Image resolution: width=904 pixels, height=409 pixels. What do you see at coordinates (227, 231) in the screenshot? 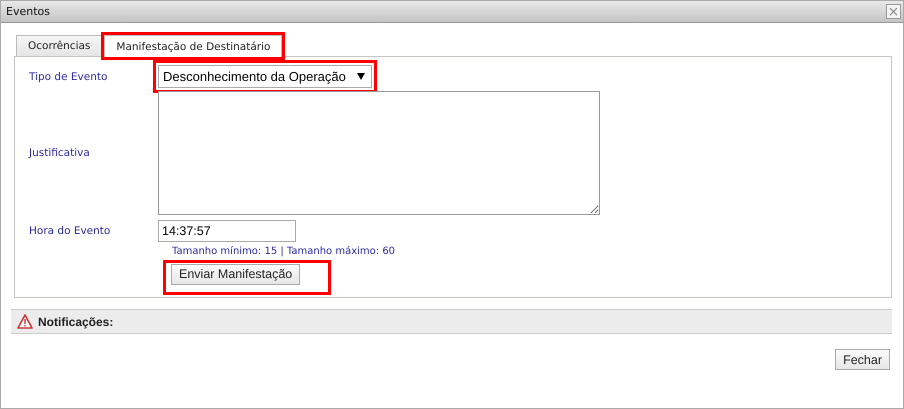
I see `time-field: 14:37:57` at bounding box center [227, 231].